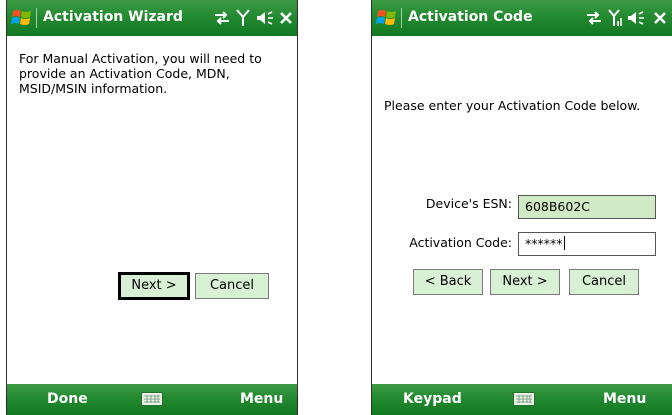  I want to click on activation-code-input: ******, so click(587, 244).